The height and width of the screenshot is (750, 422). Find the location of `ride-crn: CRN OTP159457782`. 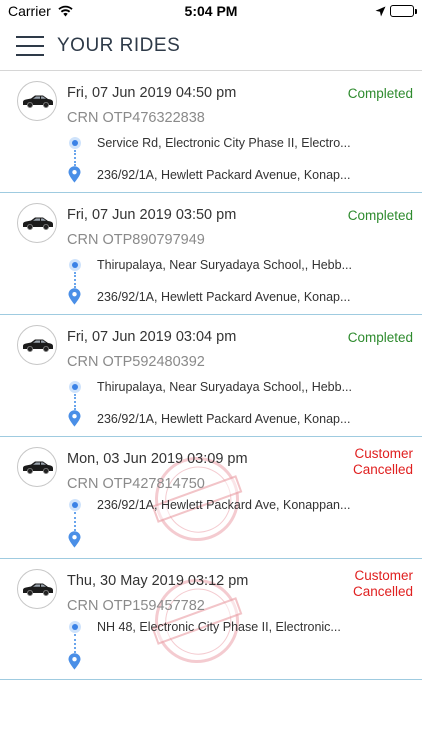

ride-crn: CRN OTP159457782 is located at coordinates (136, 606).